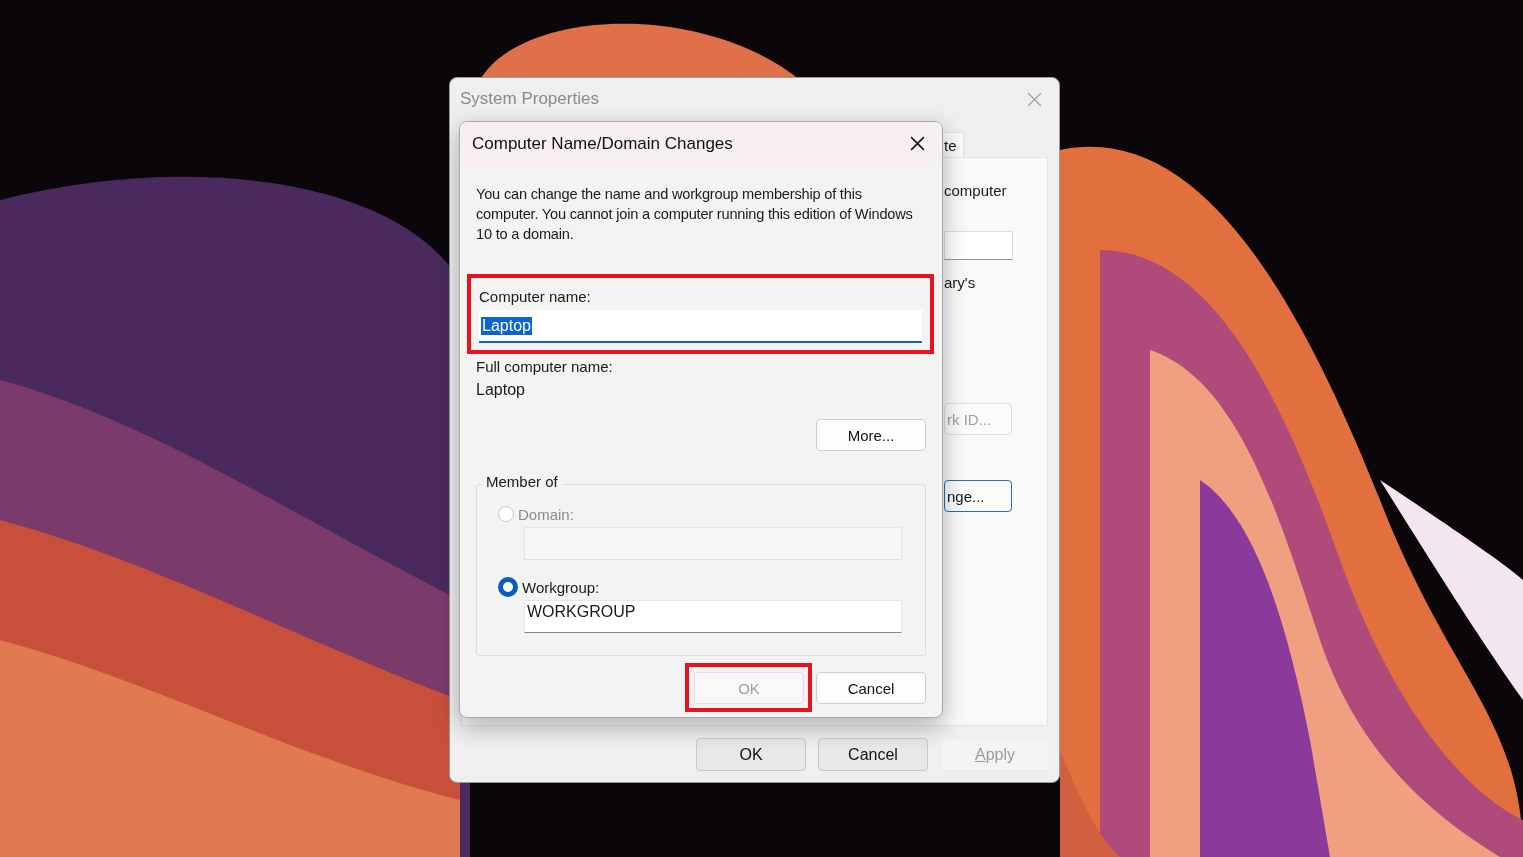  Describe the element at coordinates (713, 616) in the screenshot. I see `text-field: WORKGROUP` at that location.